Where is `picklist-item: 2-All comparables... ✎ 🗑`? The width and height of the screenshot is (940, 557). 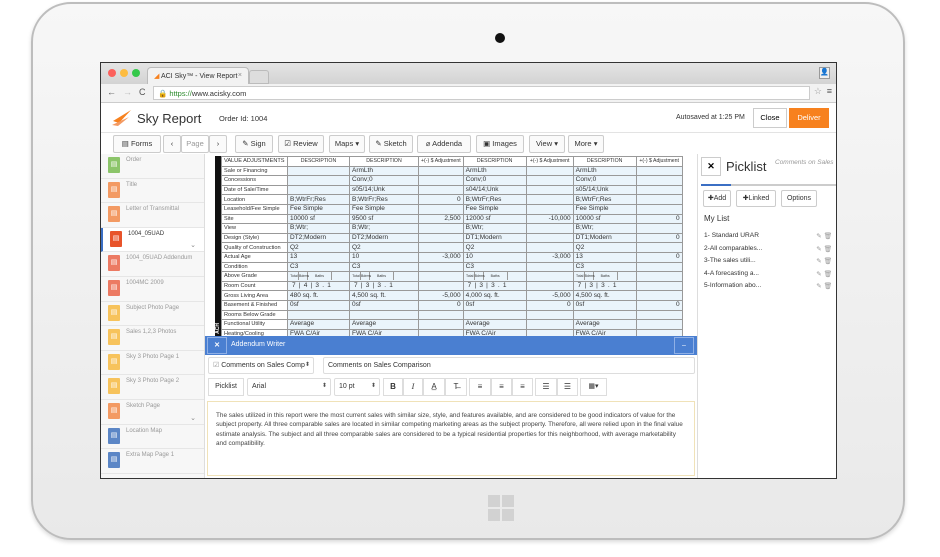
picklist-item: 2-All comparables... ✎ 🗑 is located at coordinates (768, 249).